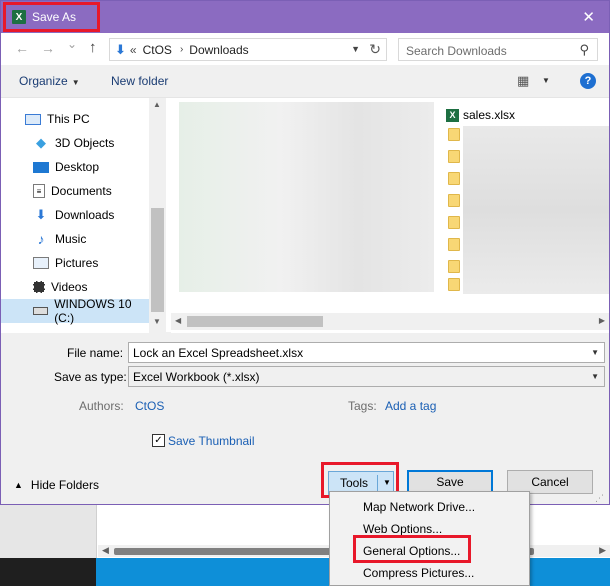 The image size is (610, 586). Describe the element at coordinates (599, 498) in the screenshot. I see `resize-grip-icon: ⋰` at that location.